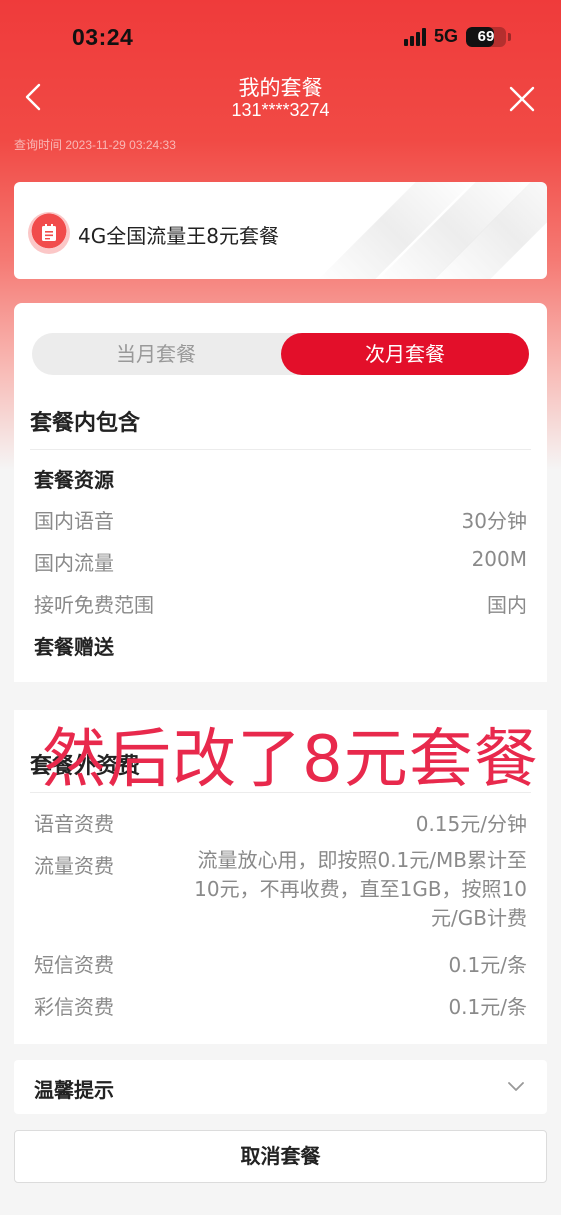 The width and height of the screenshot is (561, 1215). Describe the element at coordinates (74, 1007) in the screenshot. I see `row-label: 彩信资费` at that location.